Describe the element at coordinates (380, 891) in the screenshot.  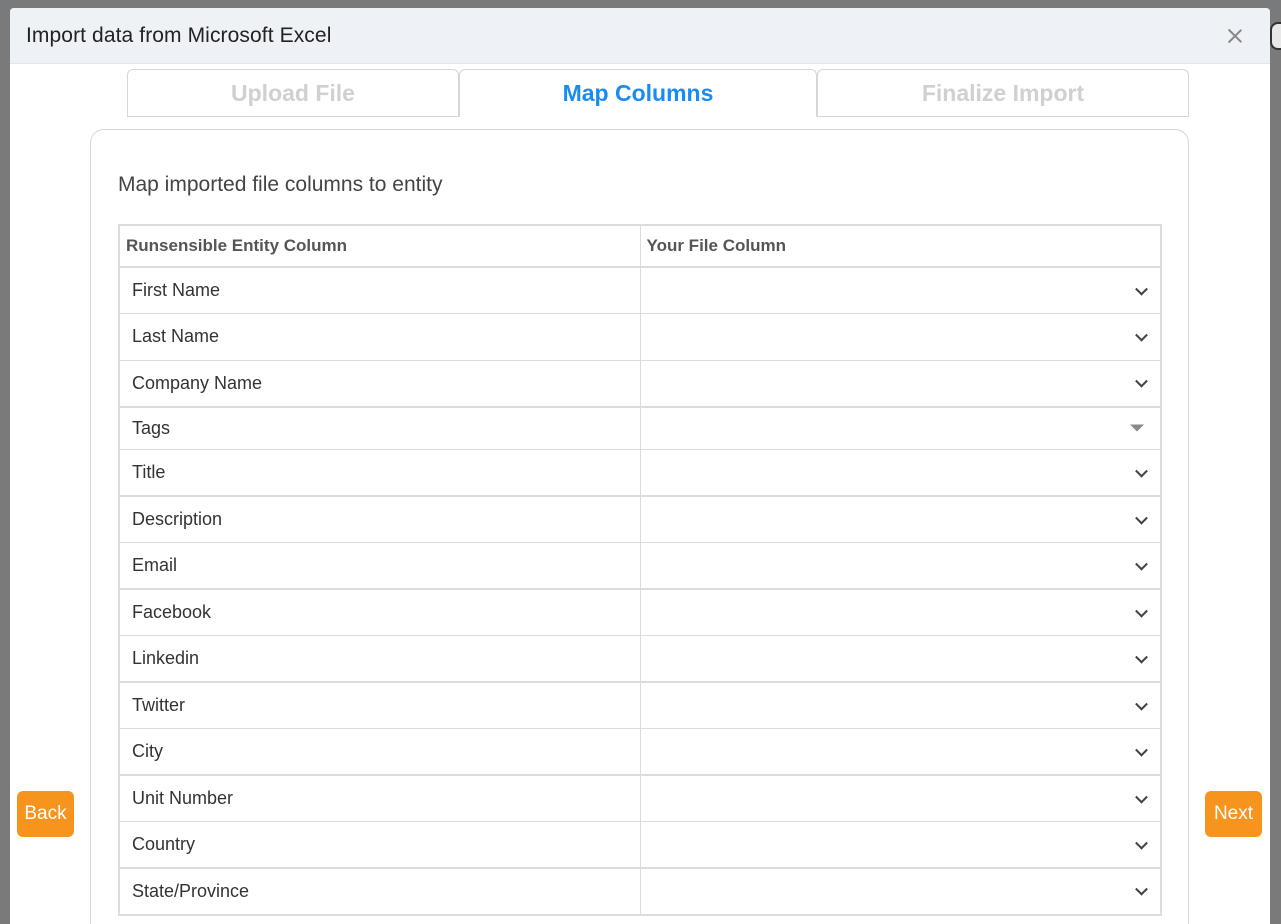
I see `entity-label: State/Province` at that location.